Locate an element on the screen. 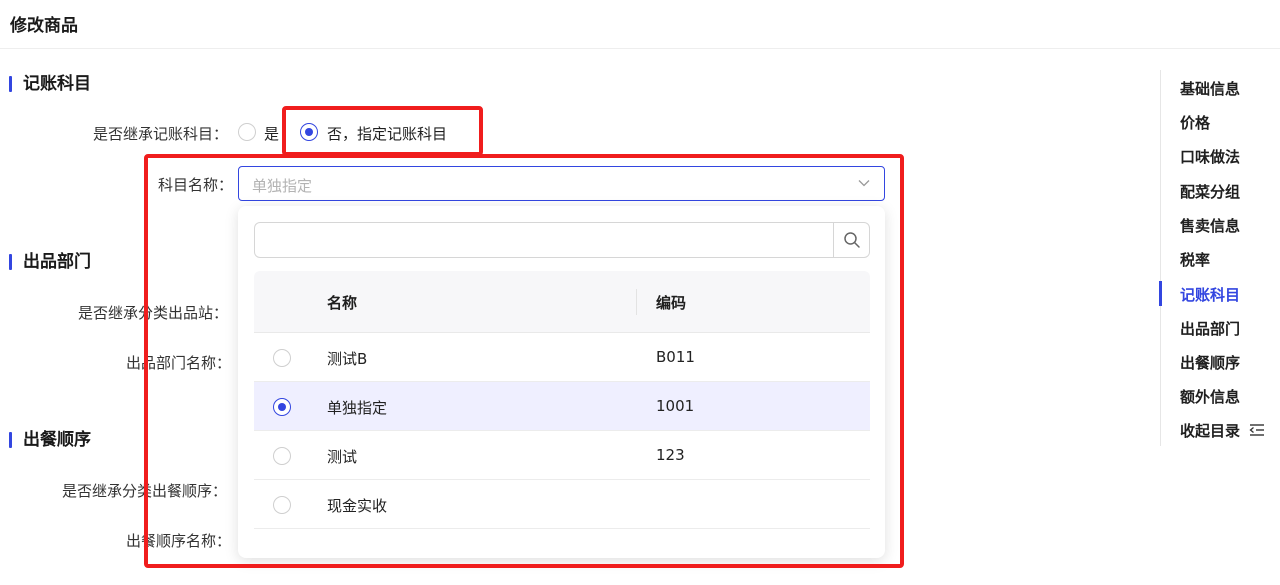 Image resolution: width=1280 pixels, height=585 pixels. row-radio-checked is located at coordinates (282, 407).